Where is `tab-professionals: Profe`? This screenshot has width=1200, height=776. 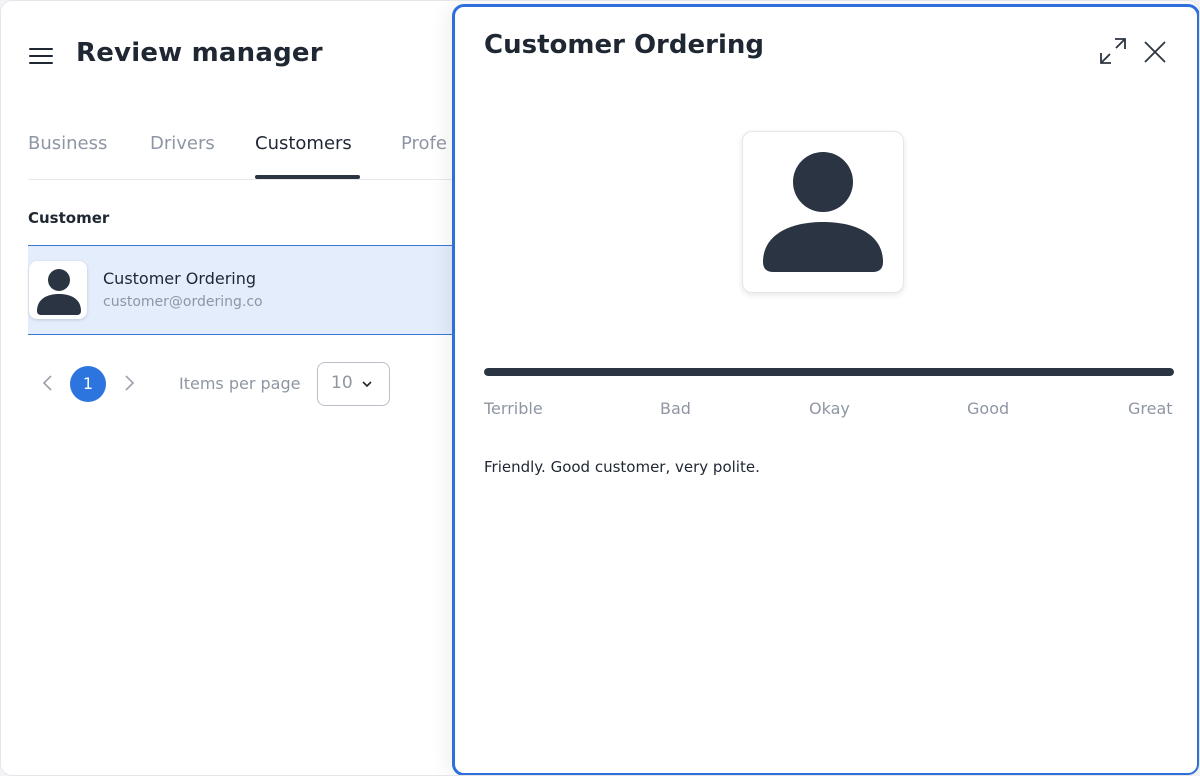 tab-professionals: Profe is located at coordinates (424, 143).